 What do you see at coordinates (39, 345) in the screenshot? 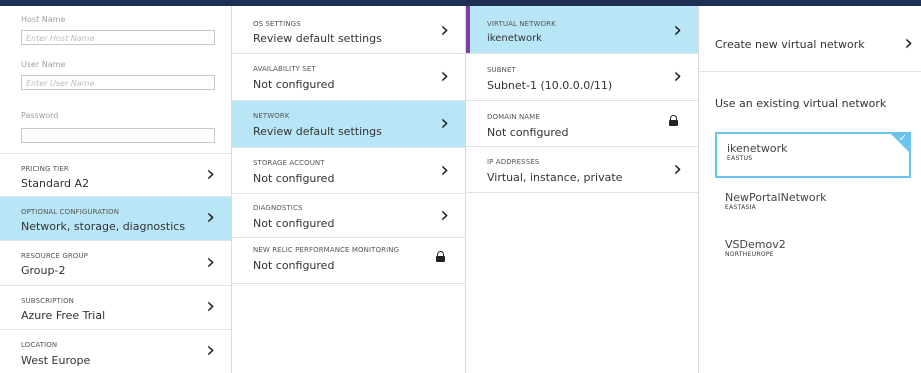
I see `location-label: LOCATION` at bounding box center [39, 345].